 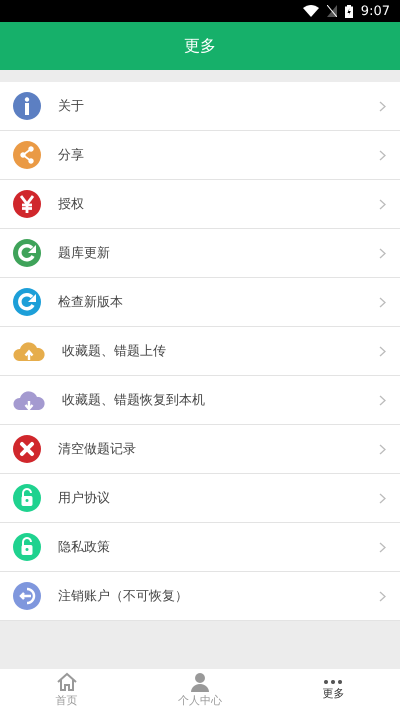 I want to click on yen-icon, so click(x=27, y=204).